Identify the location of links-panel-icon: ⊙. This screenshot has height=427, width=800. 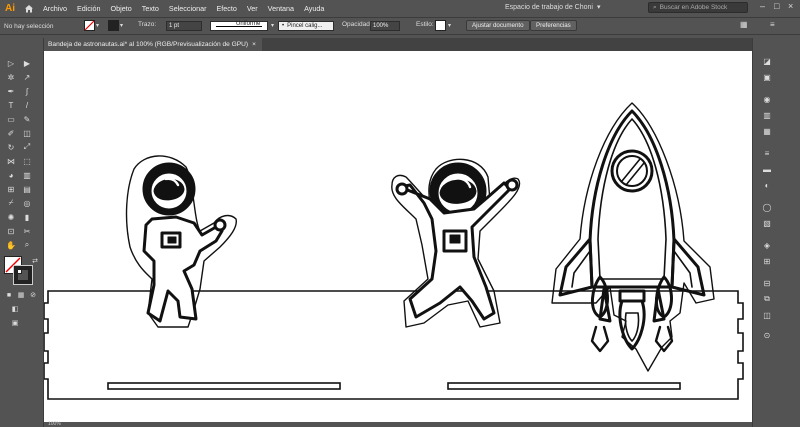
(767, 335).